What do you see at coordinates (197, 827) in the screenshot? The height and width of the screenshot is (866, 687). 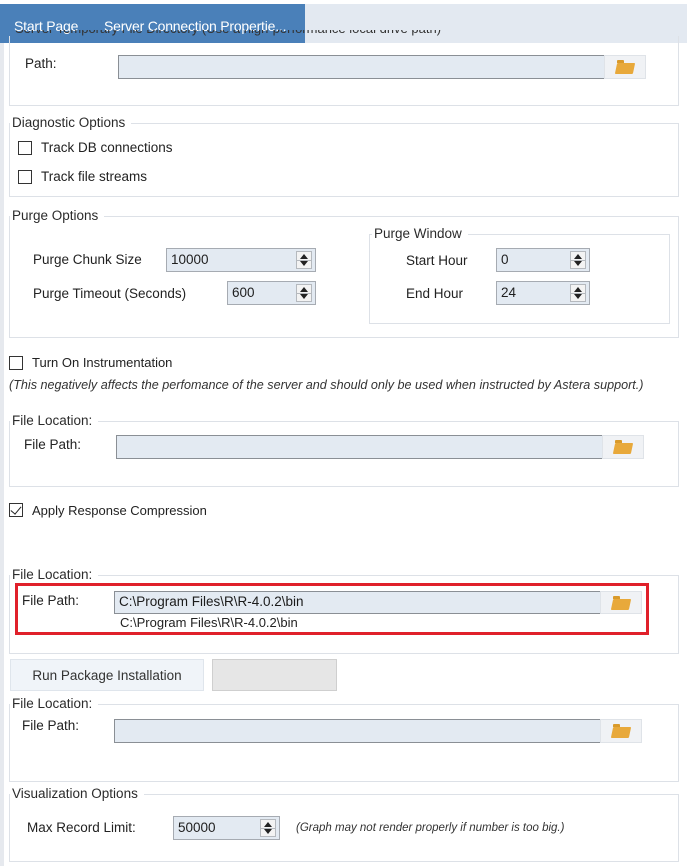 I see `max-record-limit-value: 50000` at bounding box center [197, 827].